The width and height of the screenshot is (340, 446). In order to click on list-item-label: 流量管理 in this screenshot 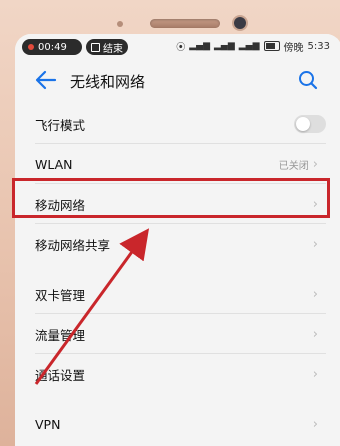, I will do `click(60, 335)`.